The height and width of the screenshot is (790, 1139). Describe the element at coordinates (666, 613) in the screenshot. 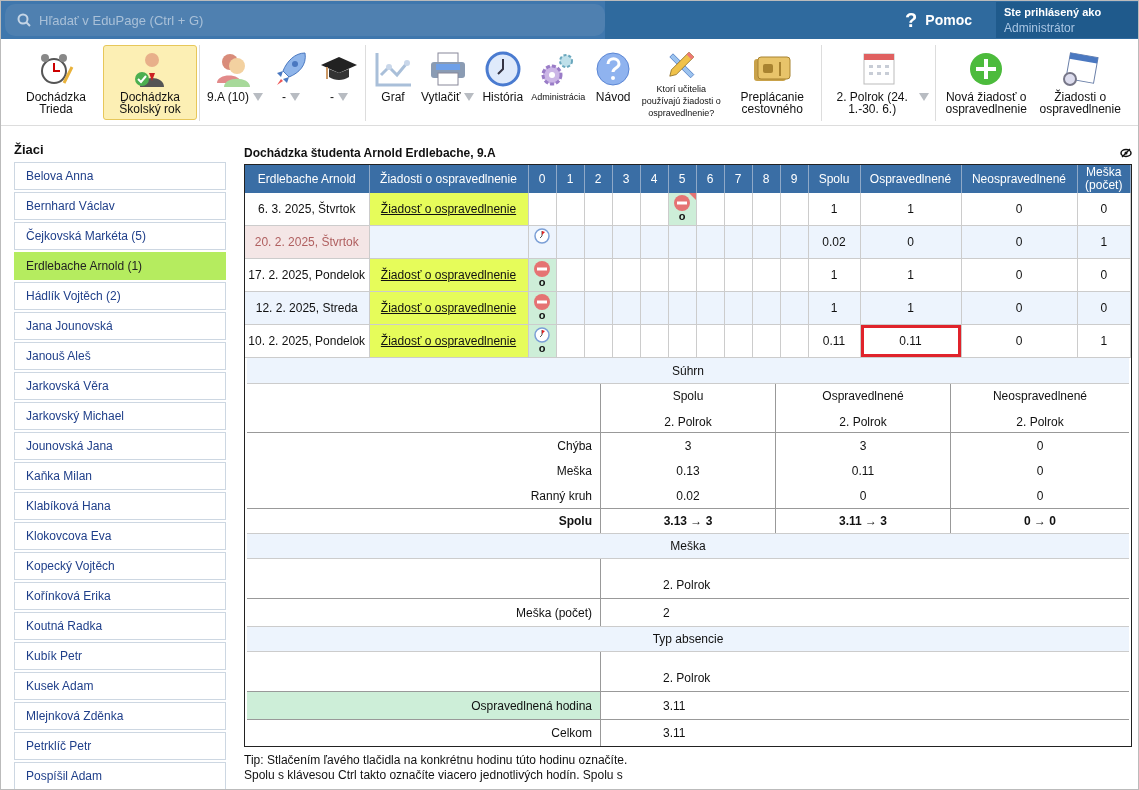

I see `summary-cell-text: 2` at that location.